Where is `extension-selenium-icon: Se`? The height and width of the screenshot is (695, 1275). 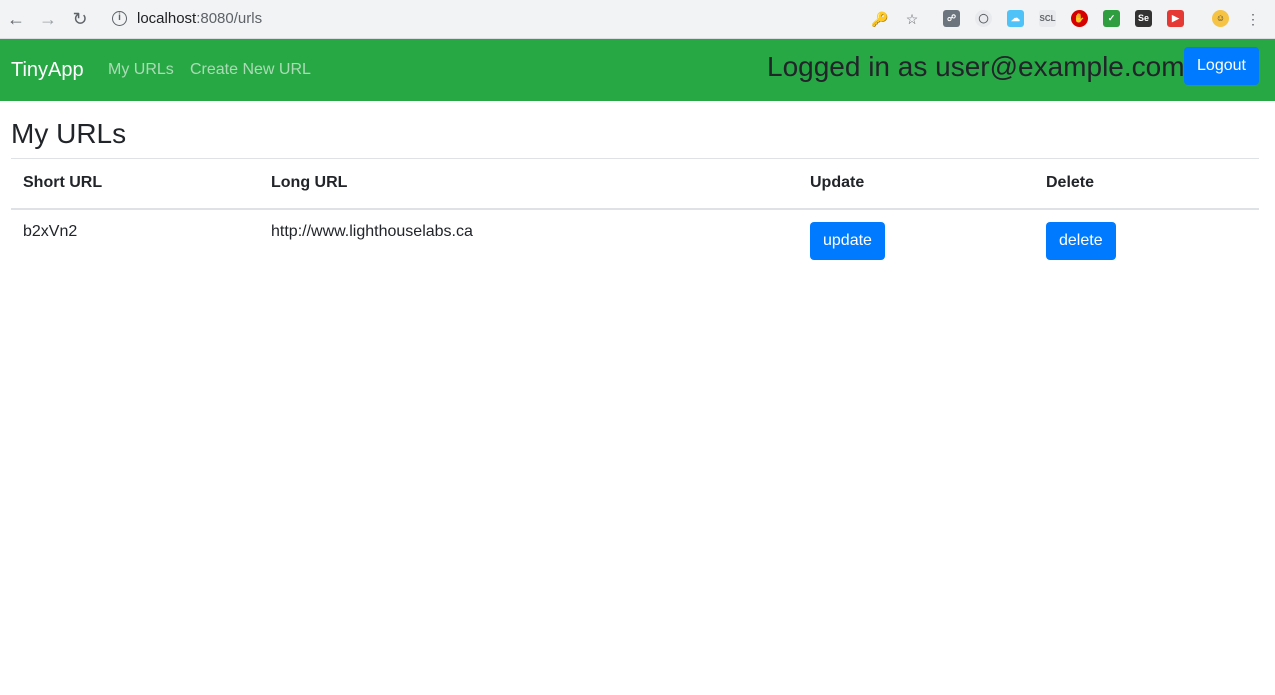
extension-selenium-icon: Se is located at coordinates (1143, 18).